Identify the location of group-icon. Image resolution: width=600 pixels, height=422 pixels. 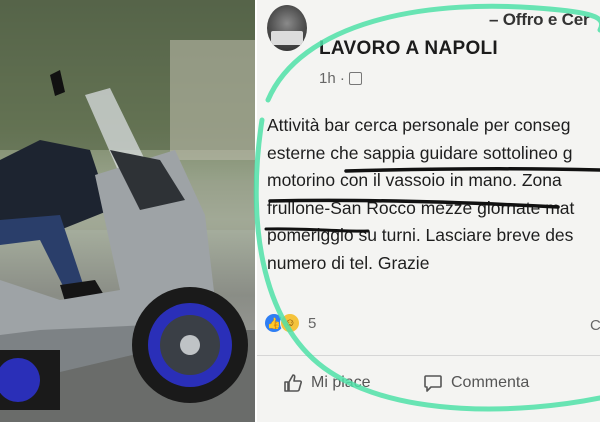
(355, 78).